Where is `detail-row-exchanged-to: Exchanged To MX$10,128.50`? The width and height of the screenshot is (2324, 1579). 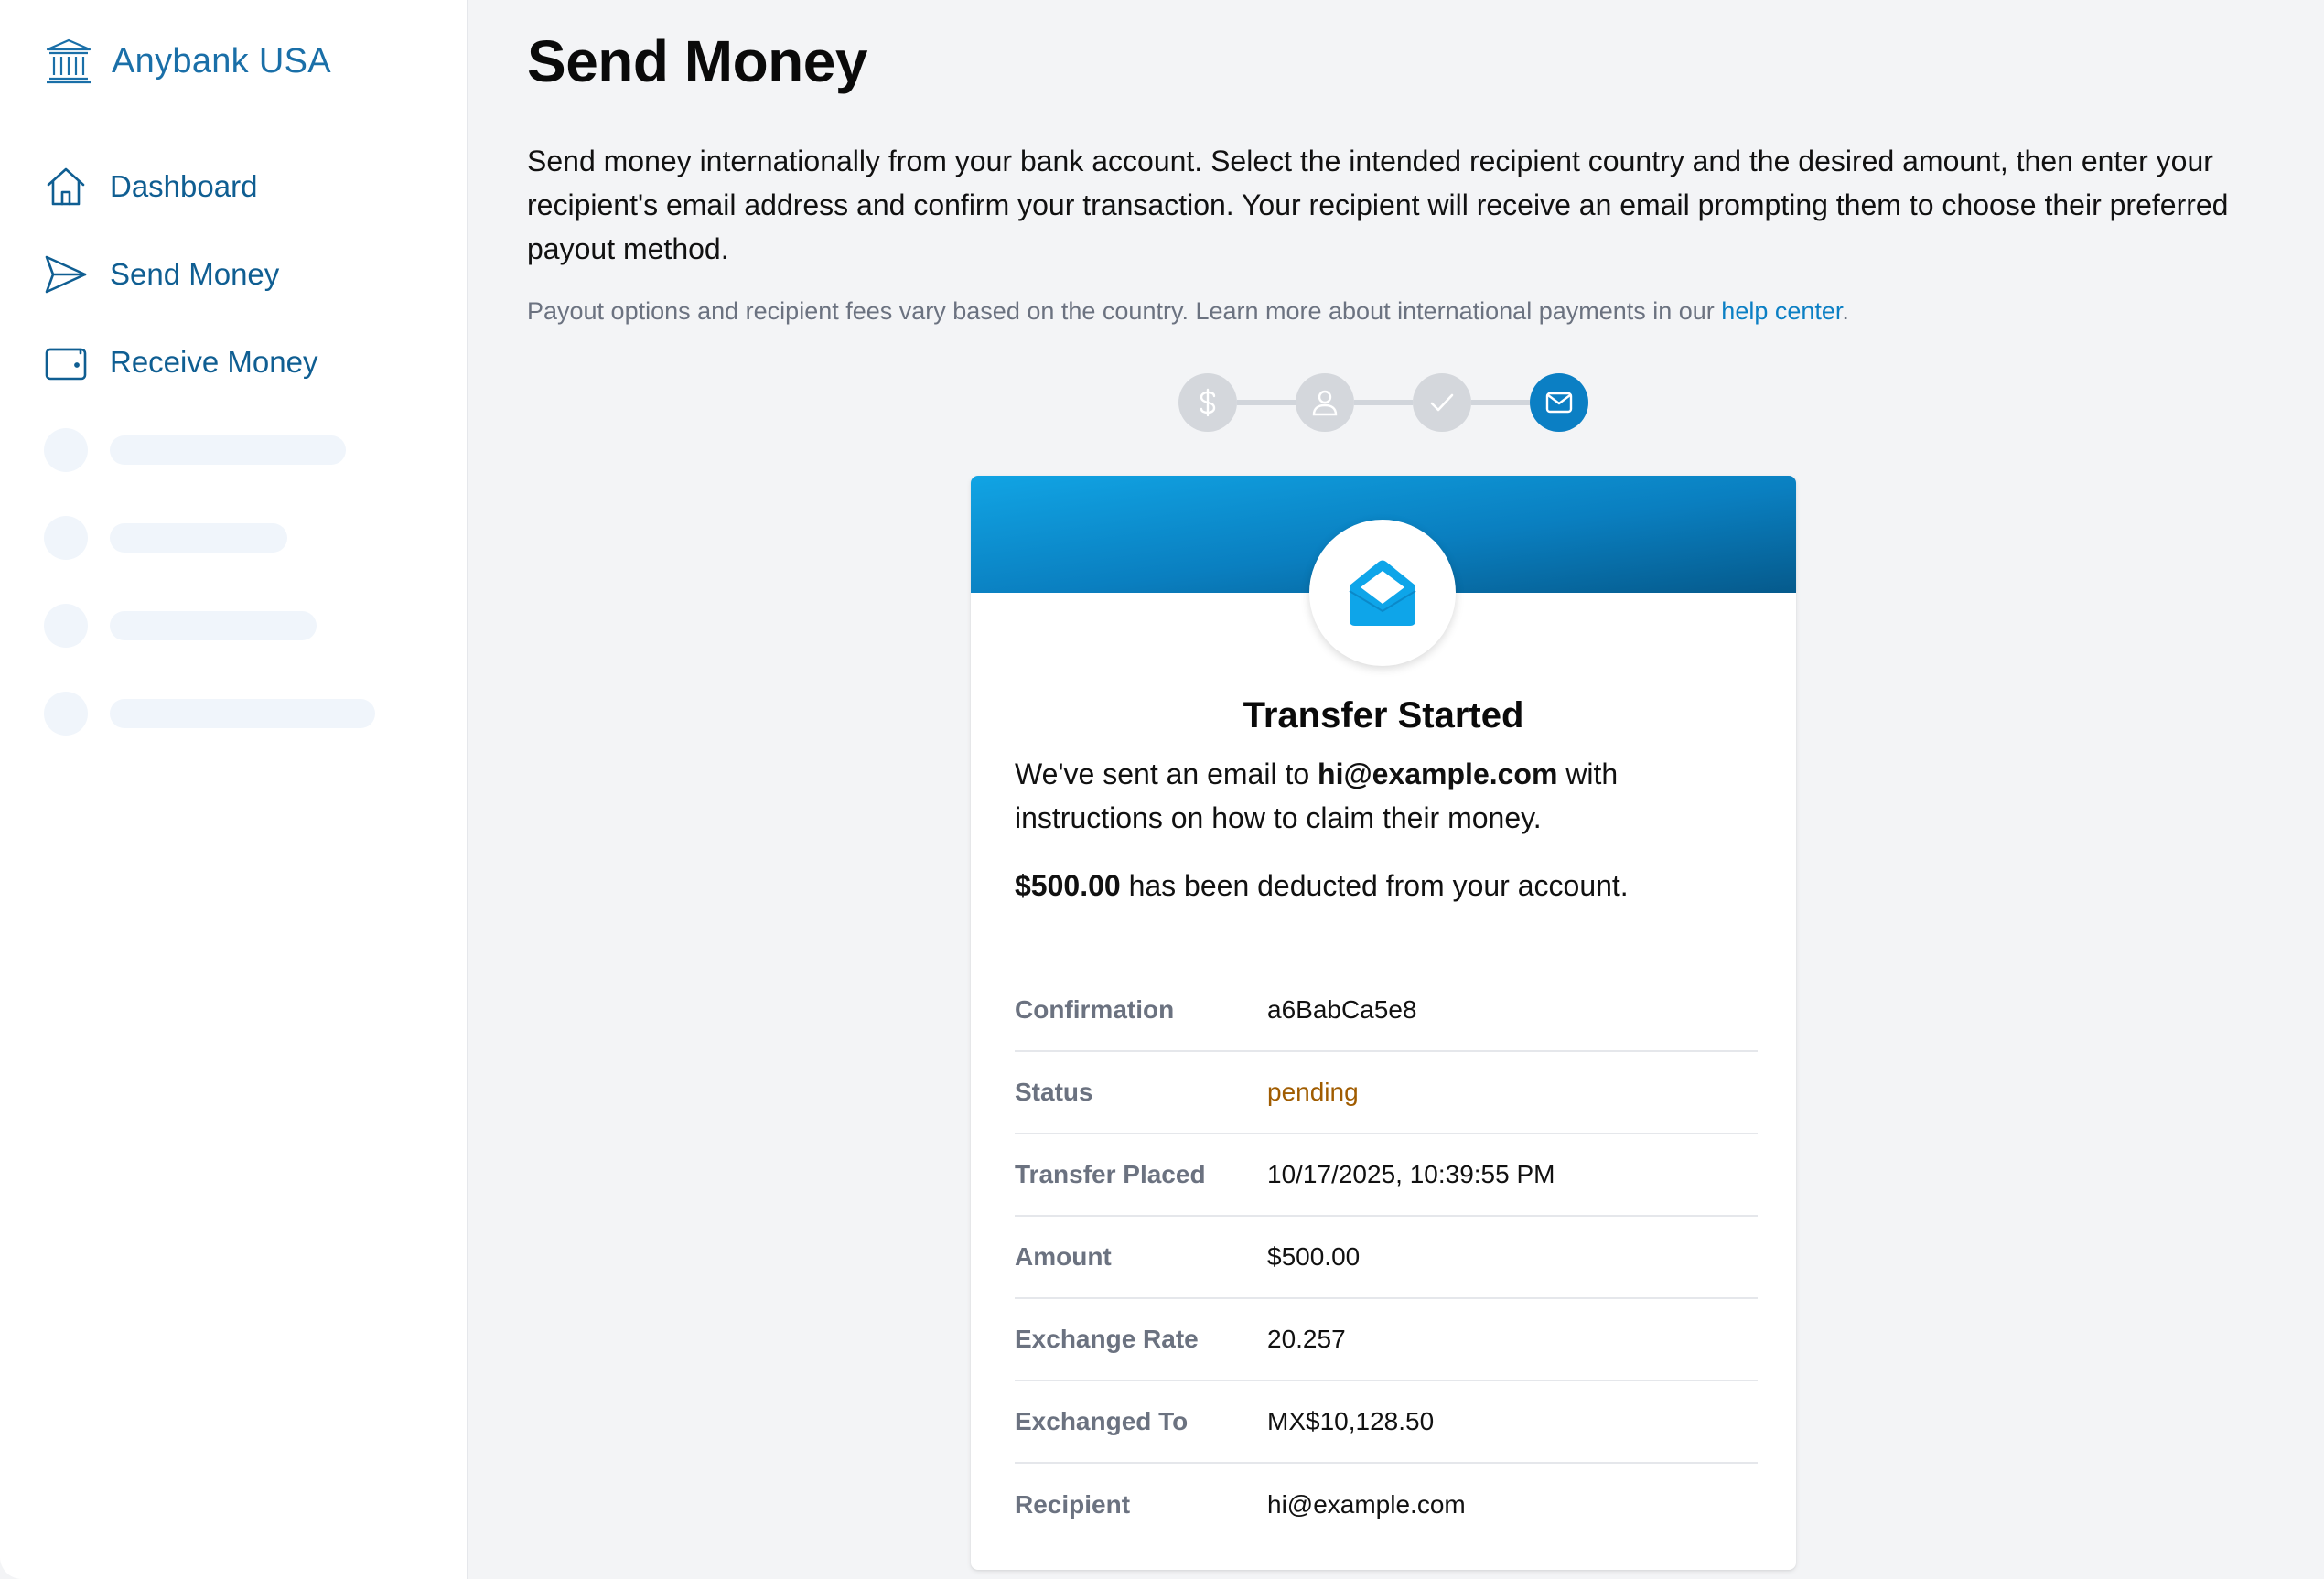 detail-row-exchanged-to: Exchanged To MX$10,128.50 is located at coordinates (1386, 1422).